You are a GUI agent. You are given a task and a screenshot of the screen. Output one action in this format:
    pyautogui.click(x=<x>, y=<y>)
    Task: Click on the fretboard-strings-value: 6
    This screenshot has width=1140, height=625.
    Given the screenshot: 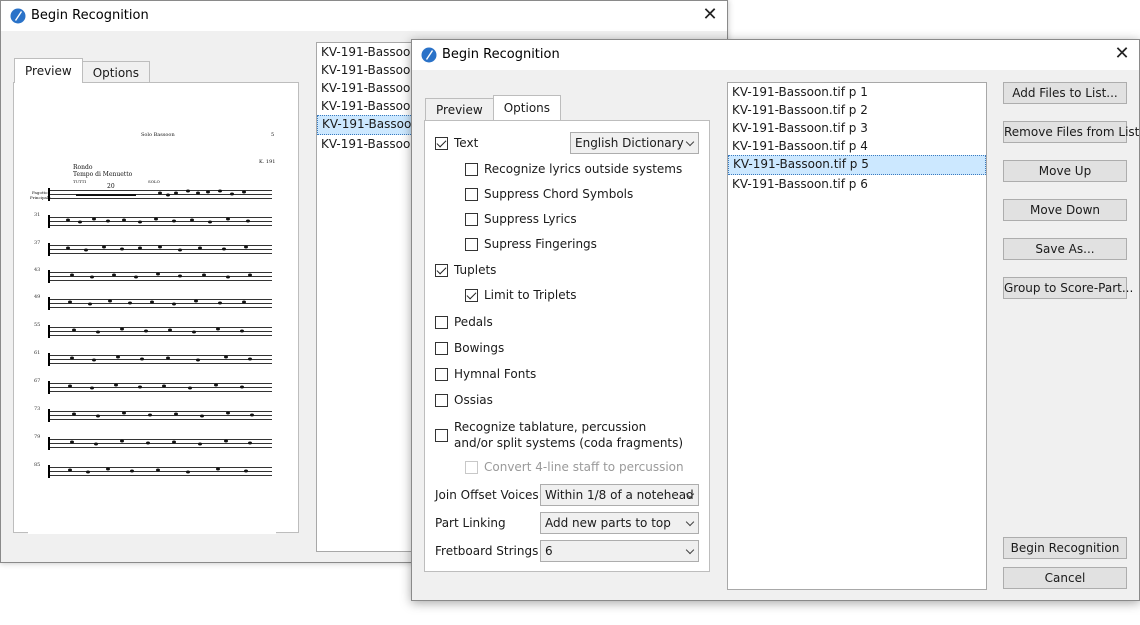 What is the action you would take?
    pyautogui.click(x=549, y=551)
    